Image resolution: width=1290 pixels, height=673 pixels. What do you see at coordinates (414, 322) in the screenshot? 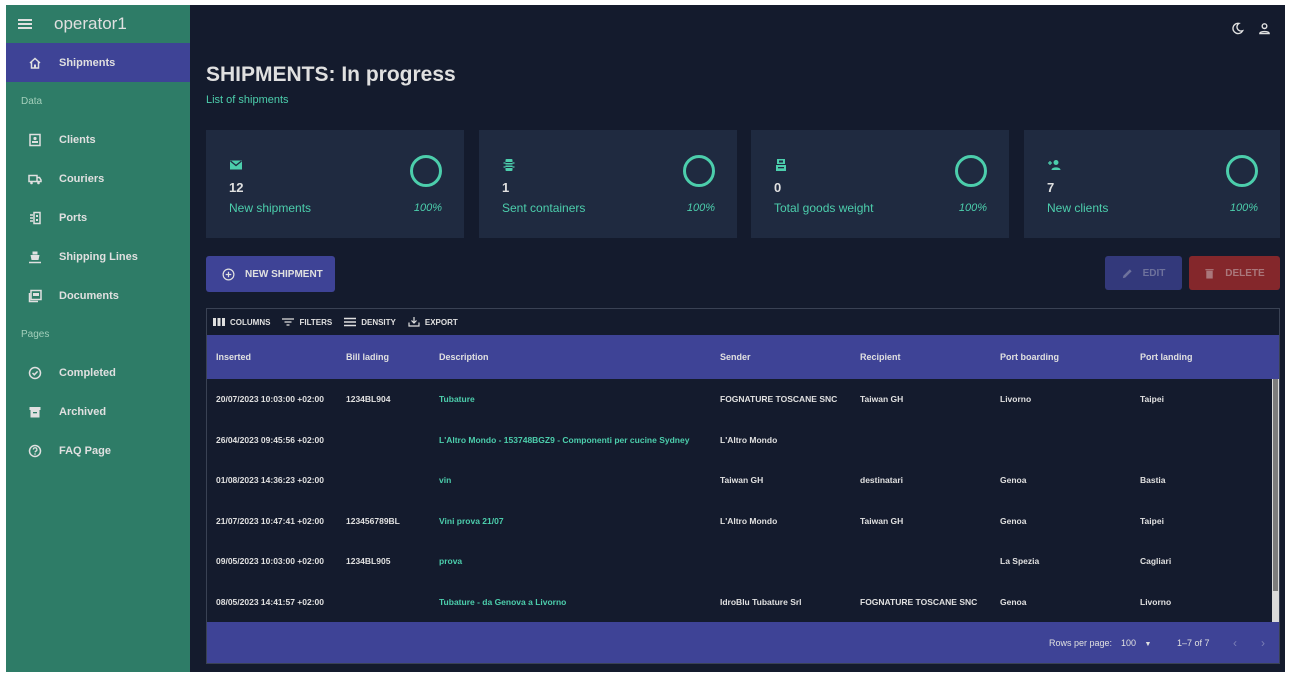
I see `download-icon` at bounding box center [414, 322].